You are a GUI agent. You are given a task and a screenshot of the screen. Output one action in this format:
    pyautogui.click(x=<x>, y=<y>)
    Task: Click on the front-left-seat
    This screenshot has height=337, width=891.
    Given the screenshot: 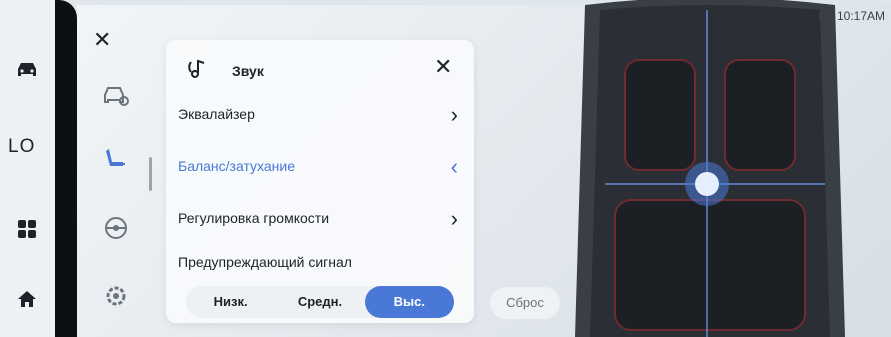 What is the action you would take?
    pyautogui.click(x=660, y=115)
    